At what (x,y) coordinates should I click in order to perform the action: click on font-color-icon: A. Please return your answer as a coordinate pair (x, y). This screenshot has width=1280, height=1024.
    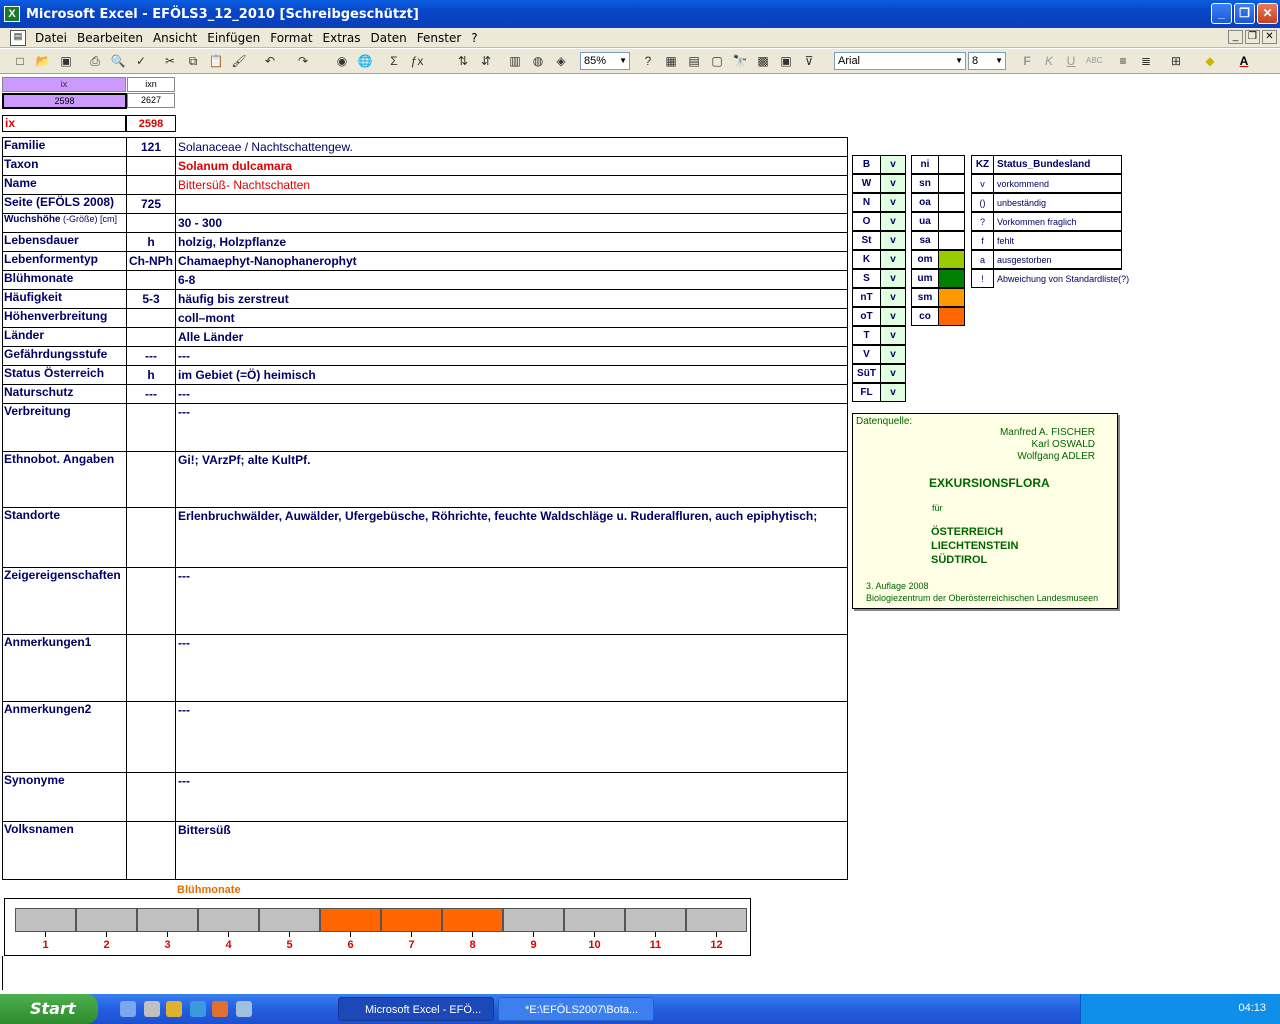
    Looking at the image, I should click on (1244, 61).